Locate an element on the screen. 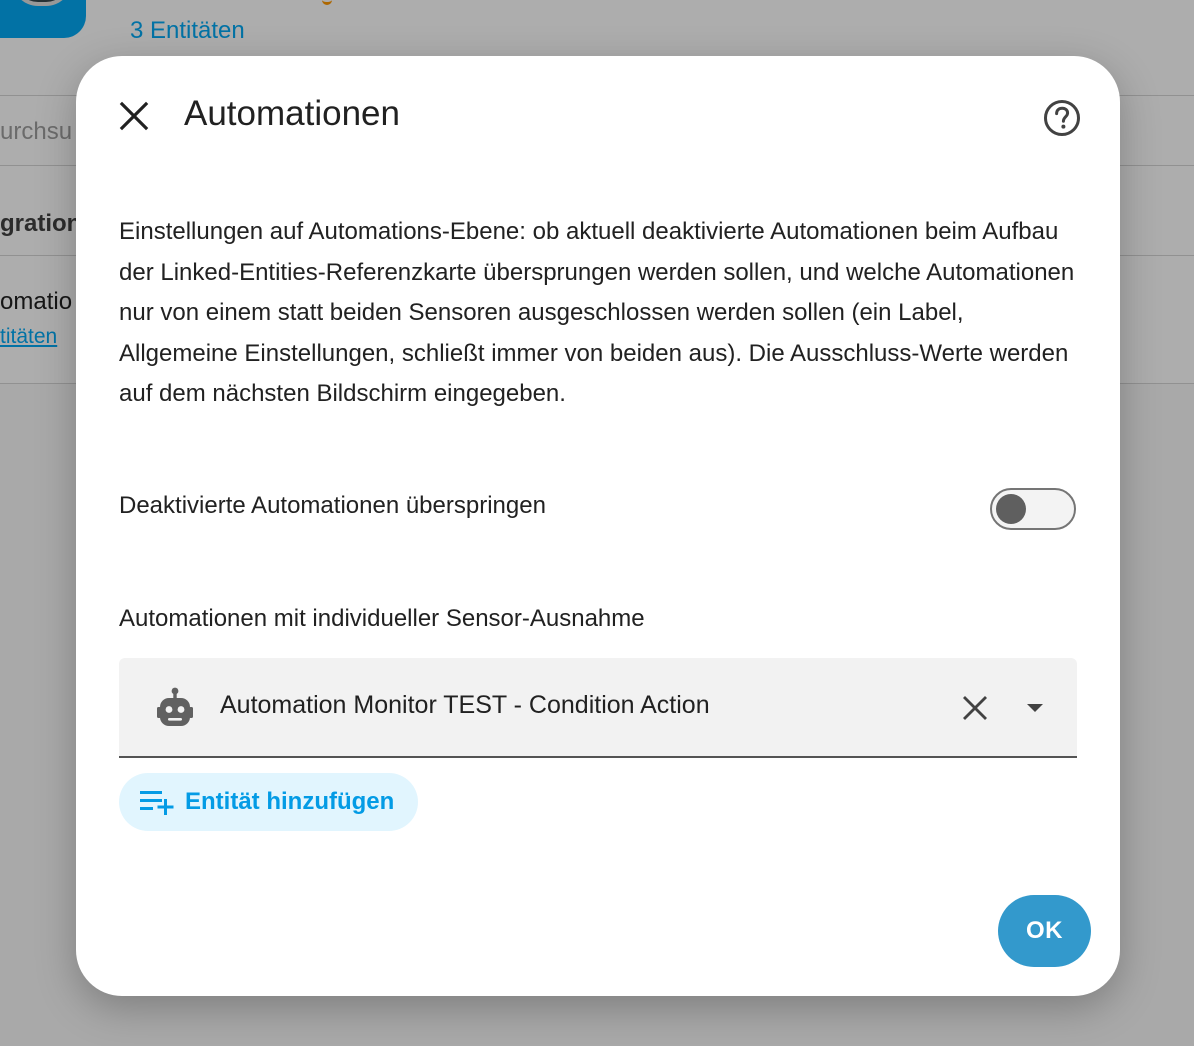 Image resolution: width=1194 pixels, height=1046 pixels. playlist-plus-icon is located at coordinates (157, 803).